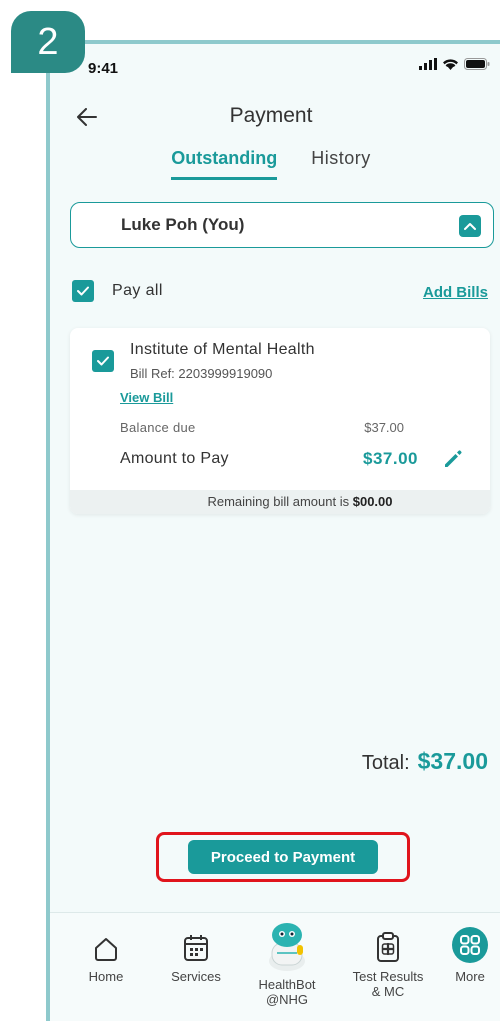 This screenshot has width=500, height=1021. I want to click on edit-pencil-icon, so click(453, 459).